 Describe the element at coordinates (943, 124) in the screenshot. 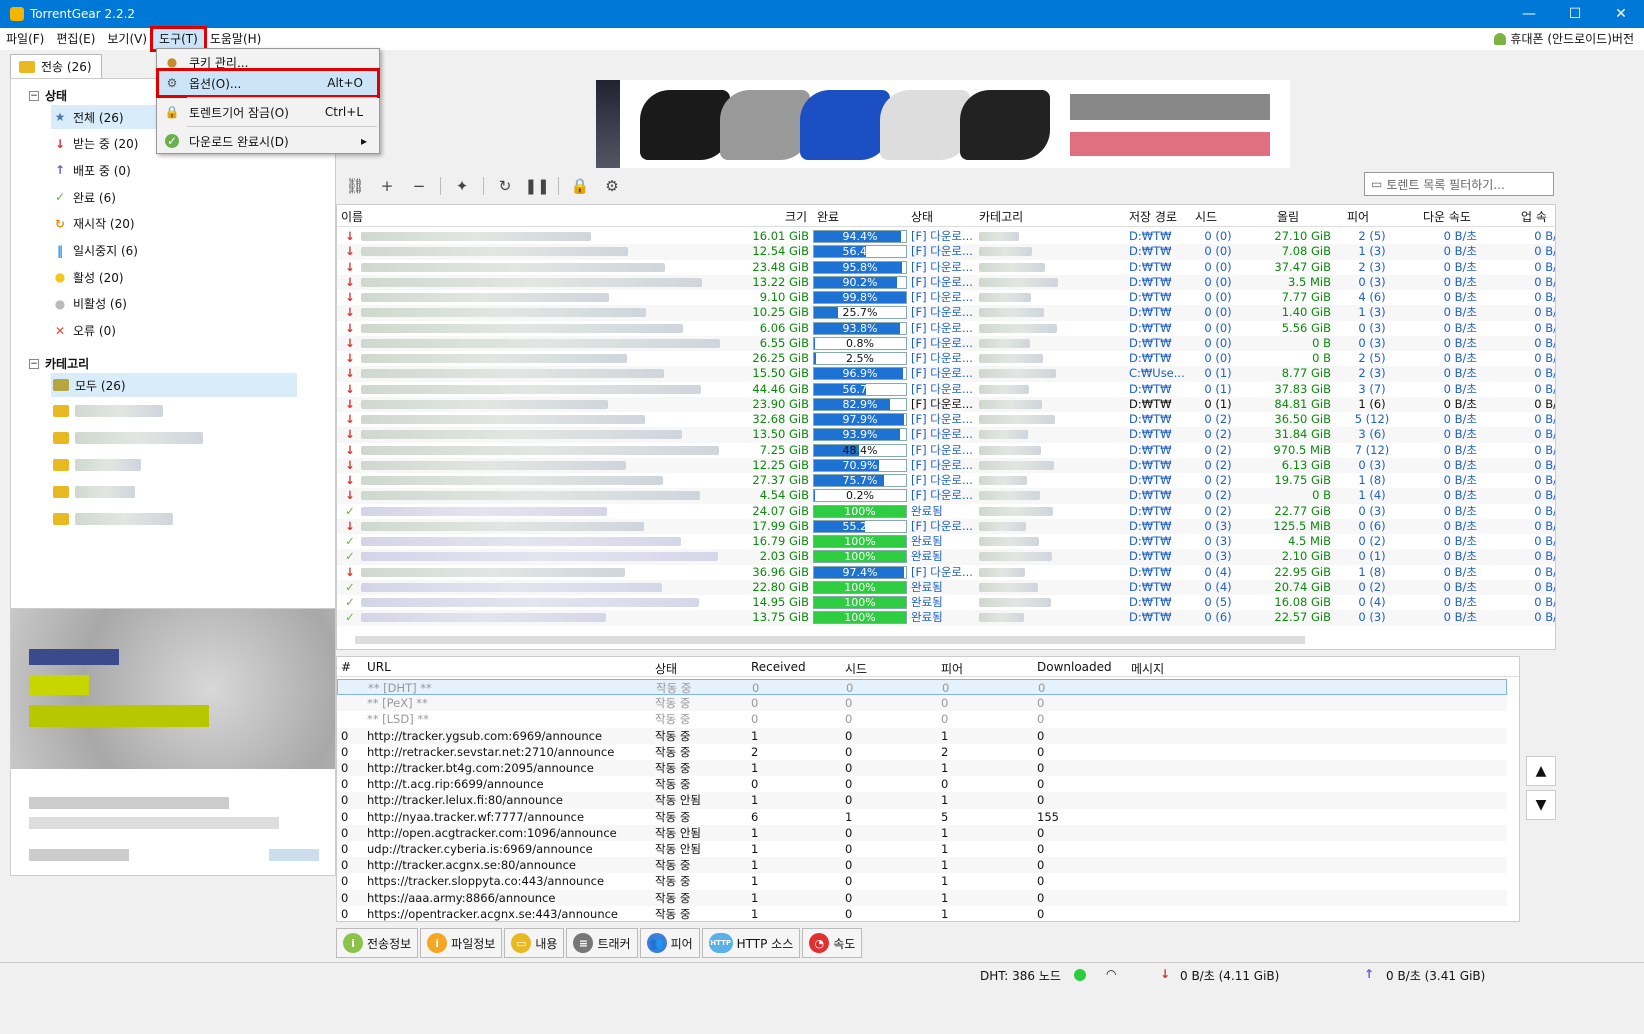

I see `banner-ad` at that location.